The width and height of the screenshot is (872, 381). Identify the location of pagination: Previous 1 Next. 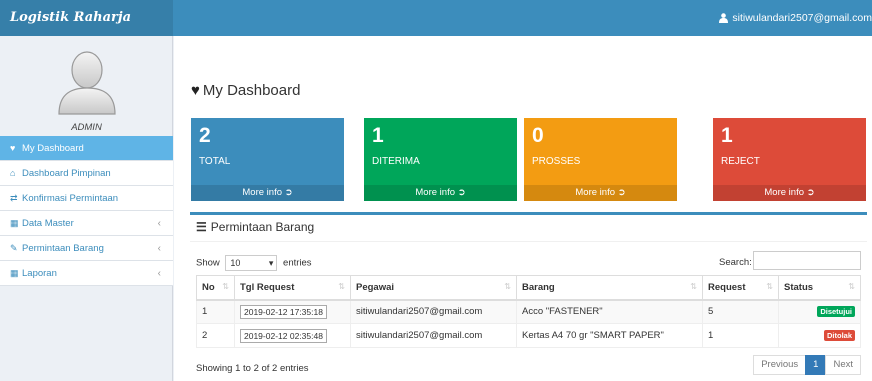
(807, 365).